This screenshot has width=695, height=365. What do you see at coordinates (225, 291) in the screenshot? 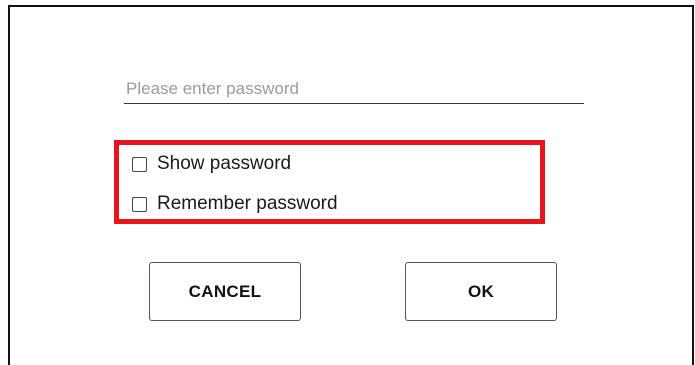
I see `cancel-button: CANCEL` at bounding box center [225, 291].